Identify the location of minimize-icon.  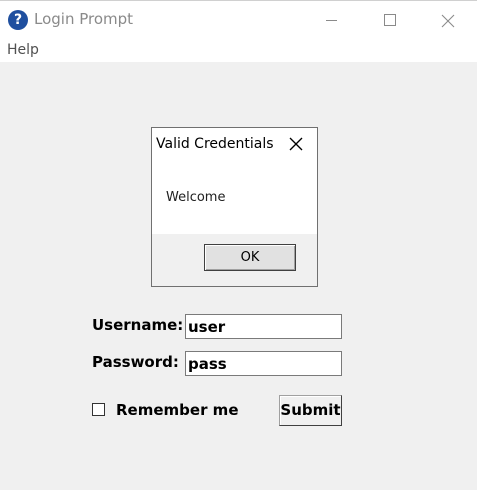
(331, 20).